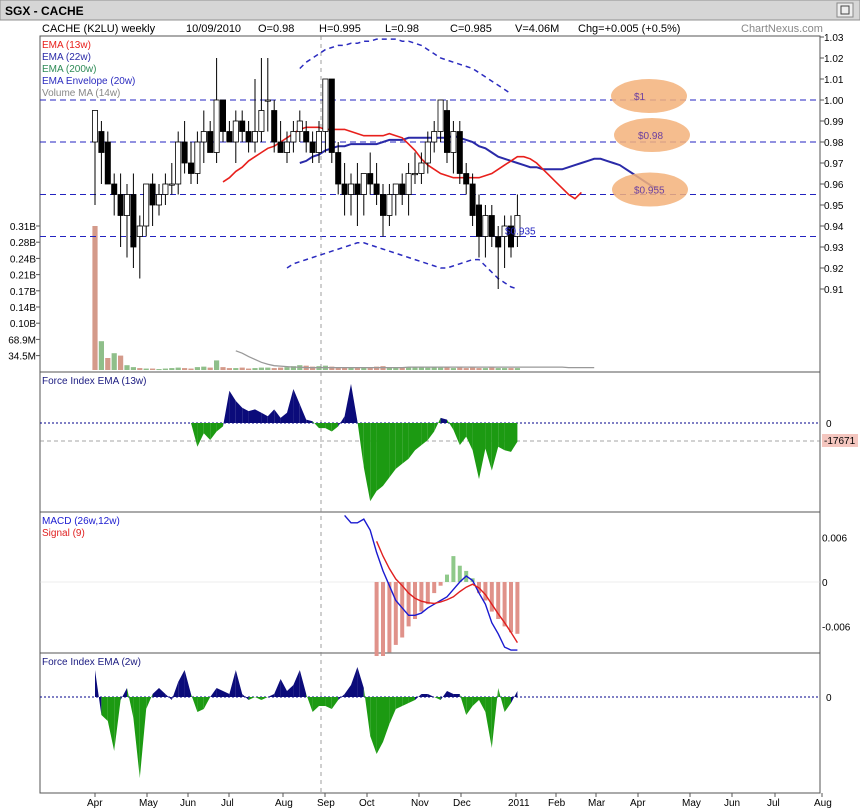  What do you see at coordinates (367, 803) in the screenshot?
I see `x-tick-label: Oct` at bounding box center [367, 803].